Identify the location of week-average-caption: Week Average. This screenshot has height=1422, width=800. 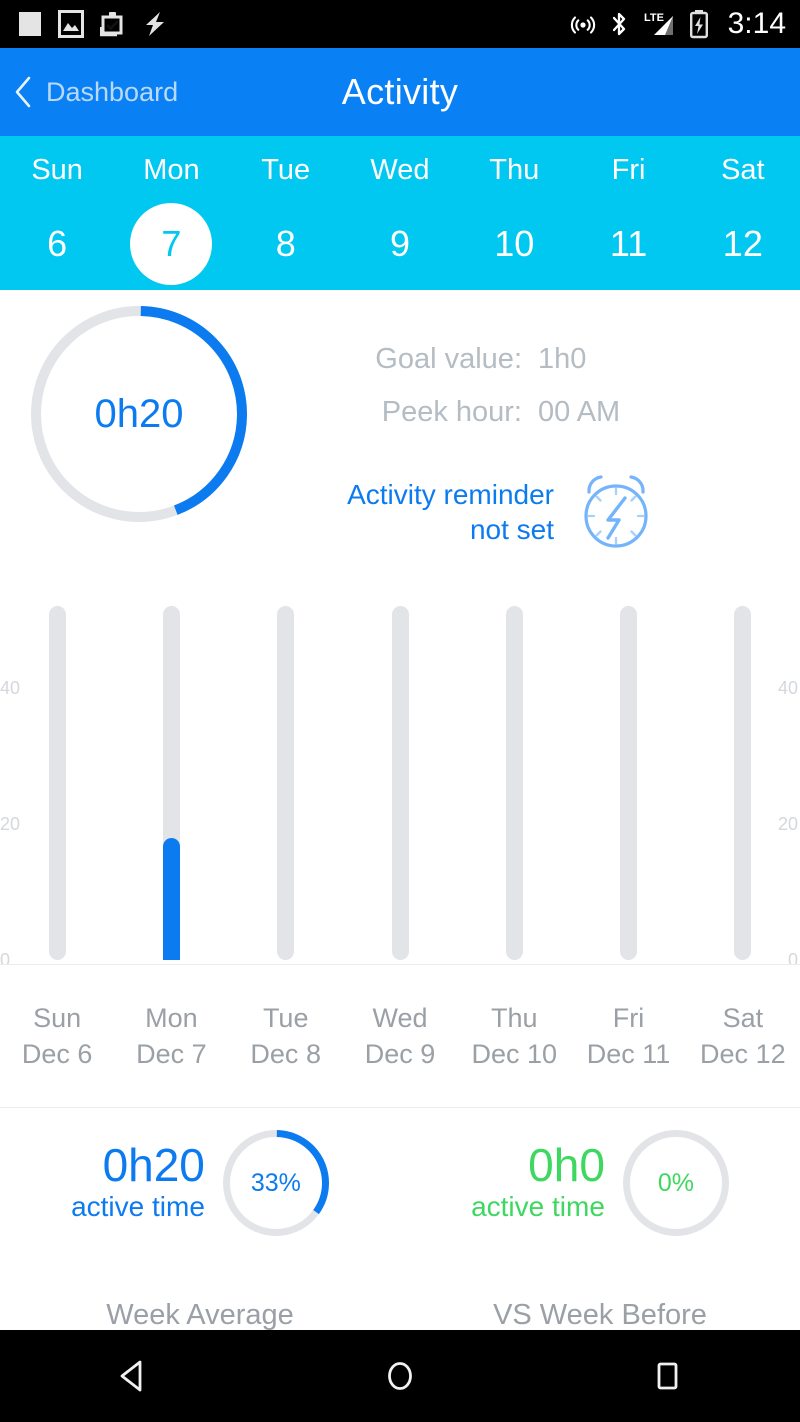
(200, 1315).